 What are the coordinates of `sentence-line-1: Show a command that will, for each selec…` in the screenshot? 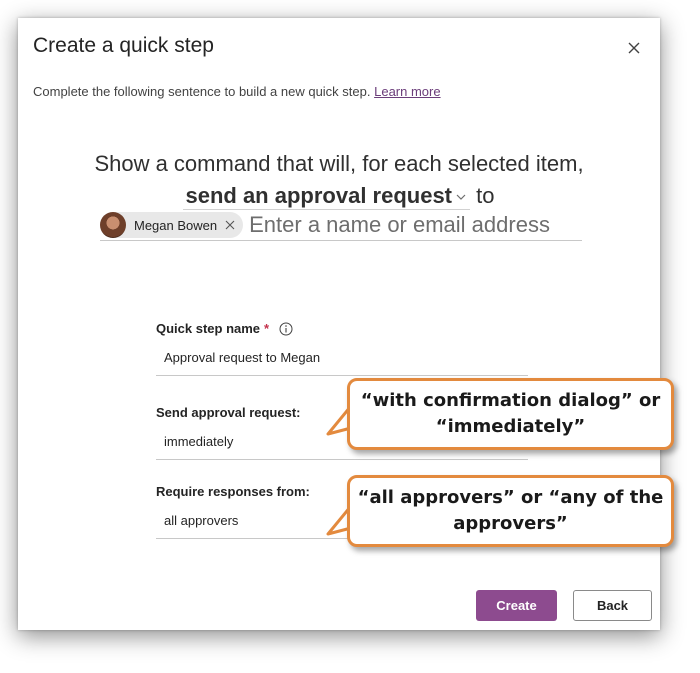 It's located at (339, 163).